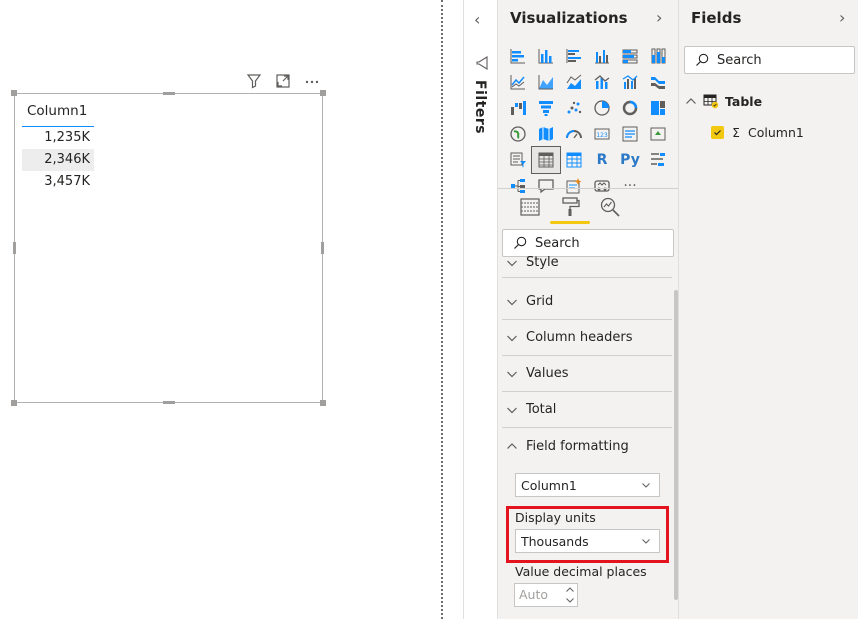  I want to click on pie-chart-icon, so click(602, 108).